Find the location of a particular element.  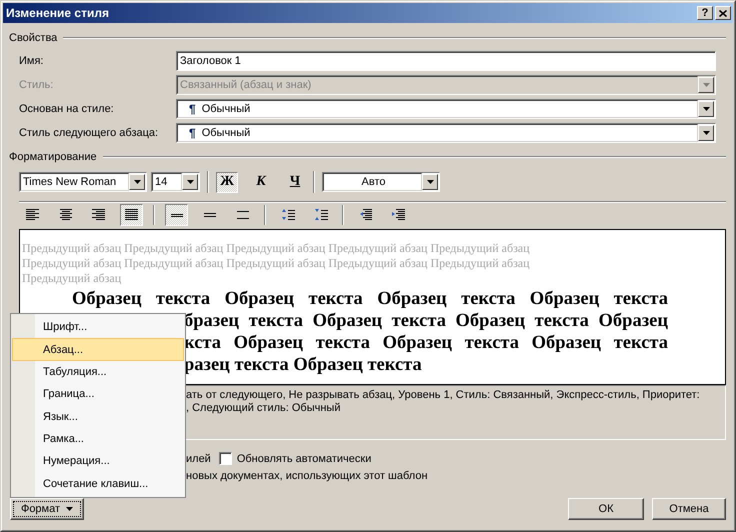

align-center-icon is located at coordinates (65, 215).